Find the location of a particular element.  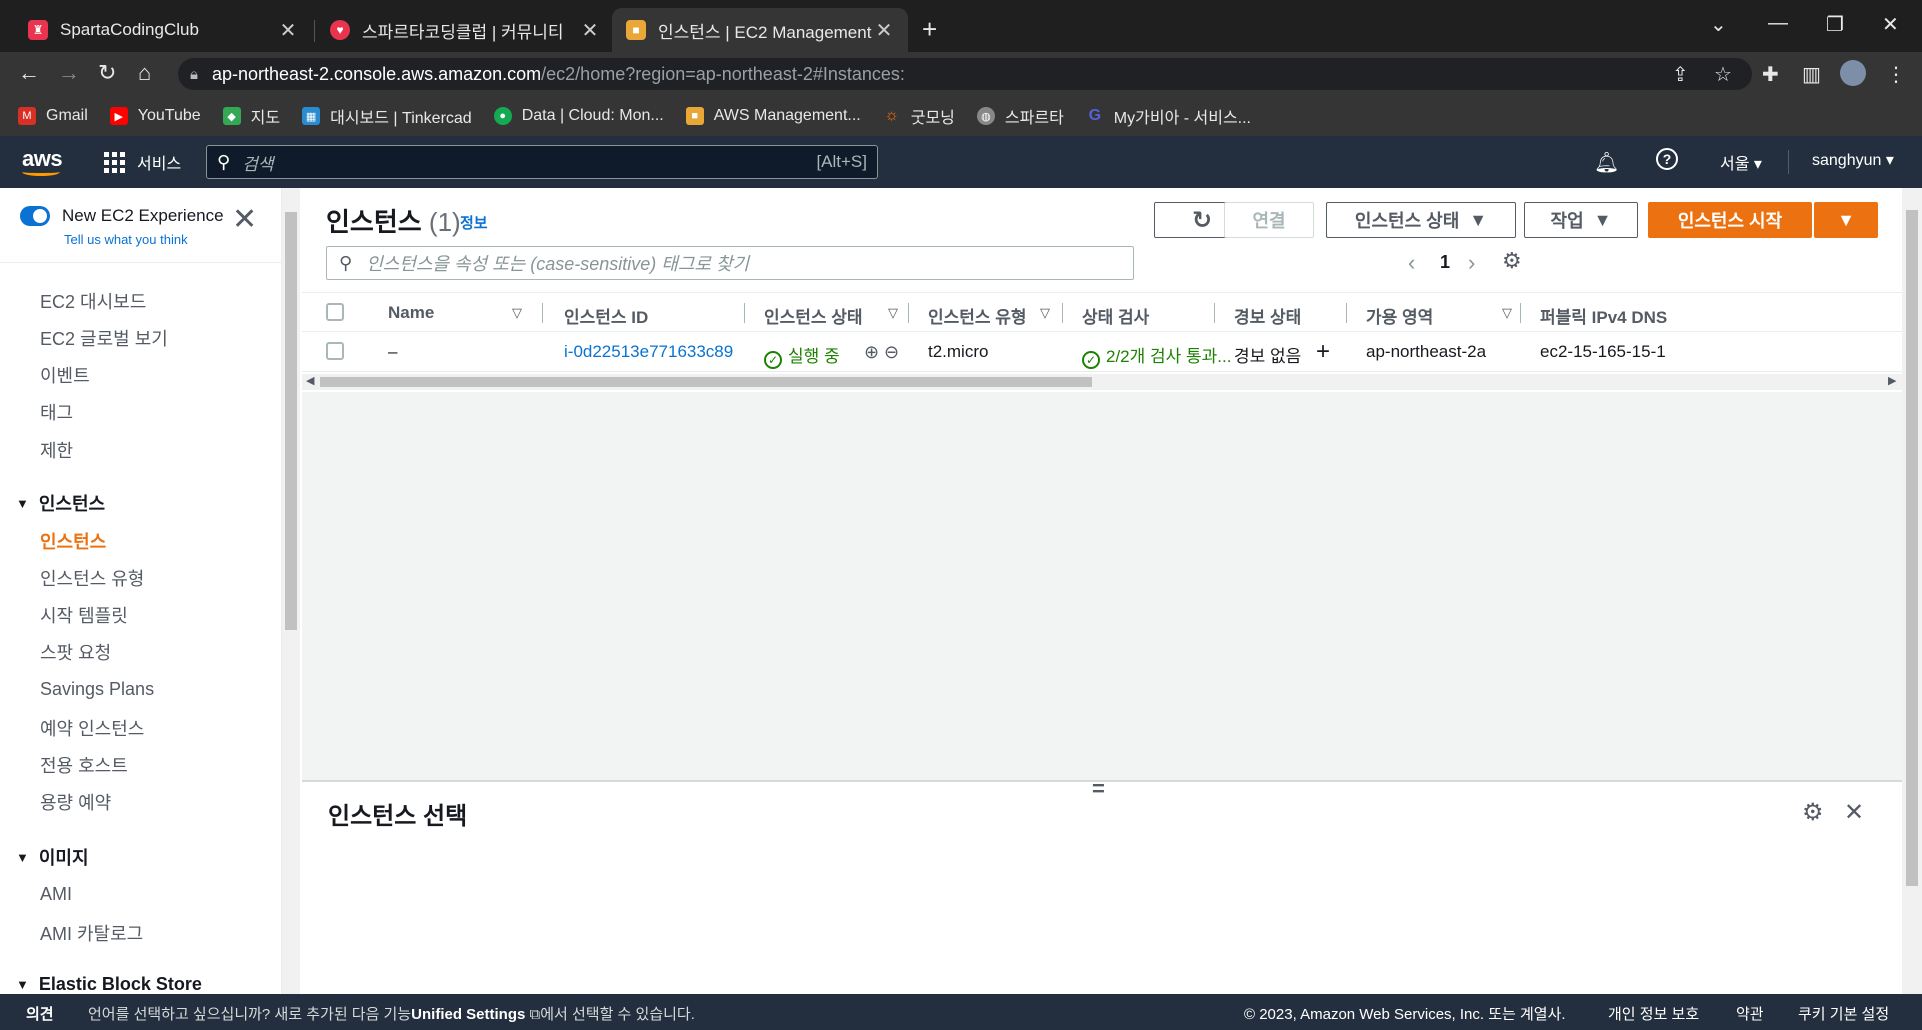

tab-search-chevron-icon: ⌄ is located at coordinates (1718, 24).